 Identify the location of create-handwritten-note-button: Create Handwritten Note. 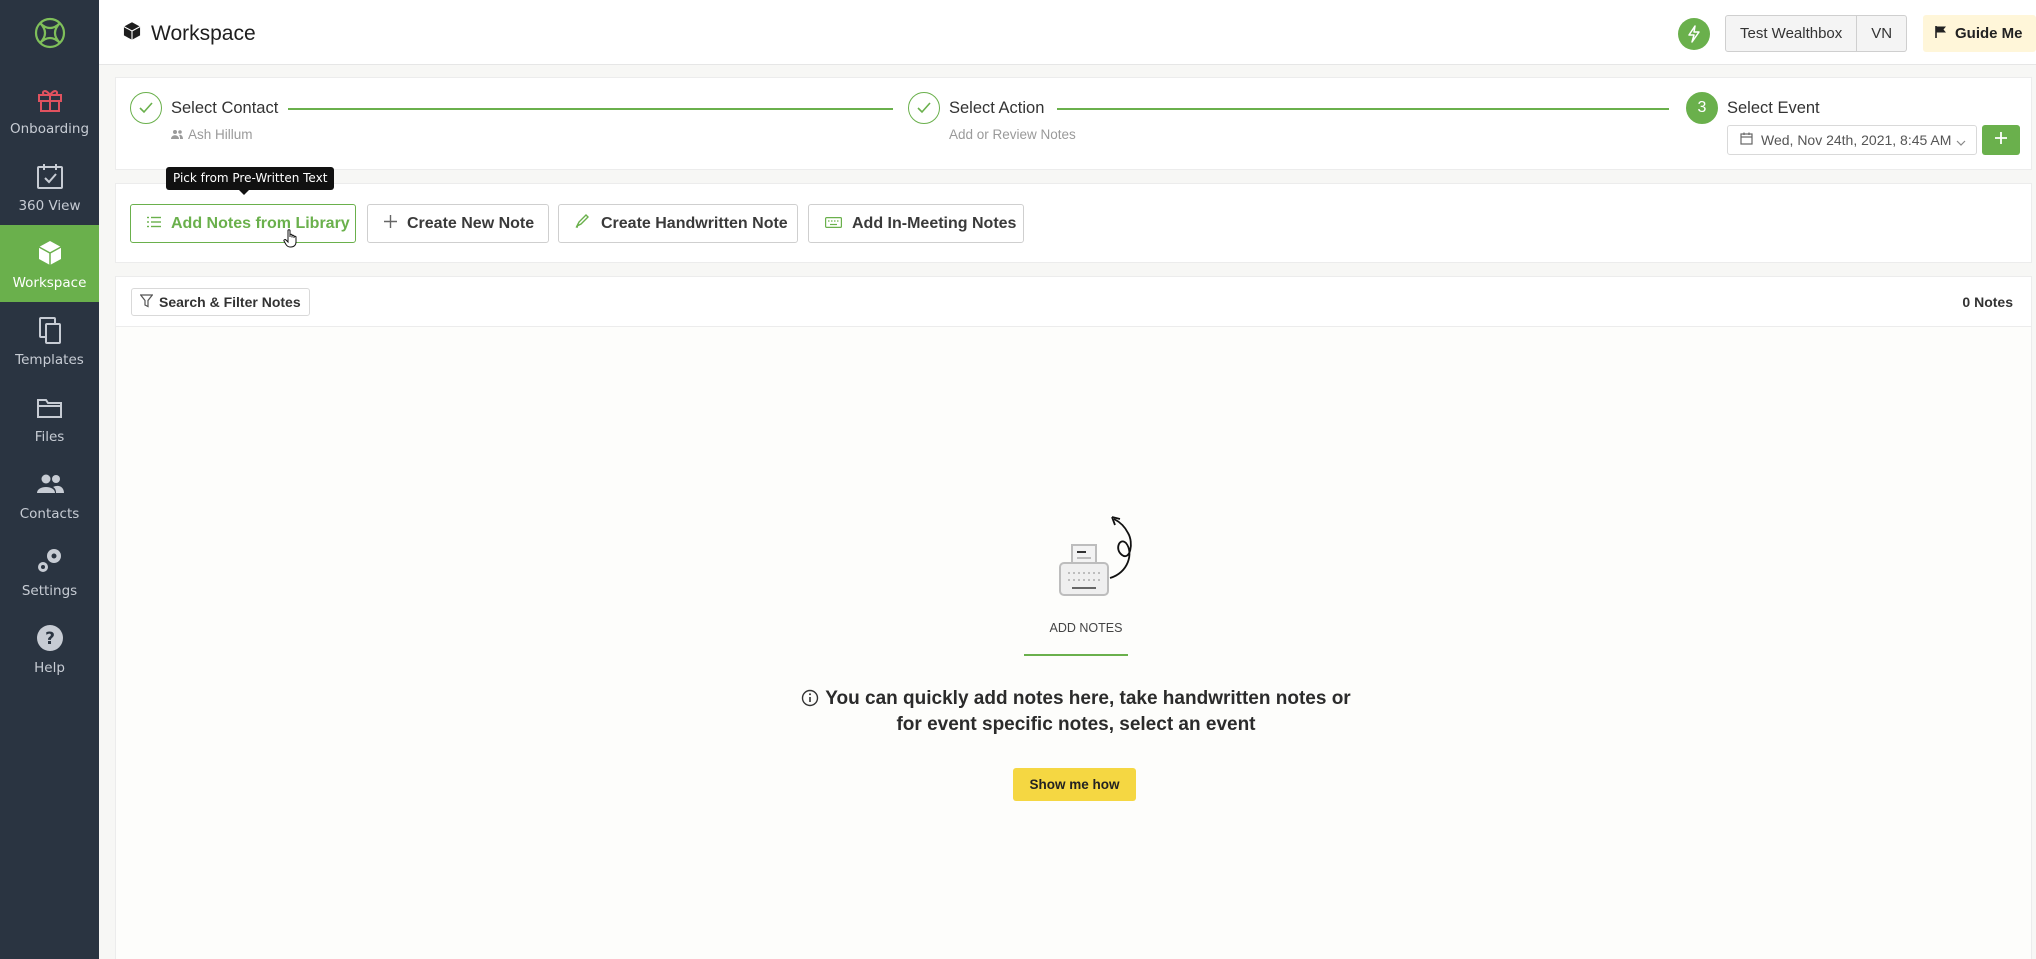
(678, 223).